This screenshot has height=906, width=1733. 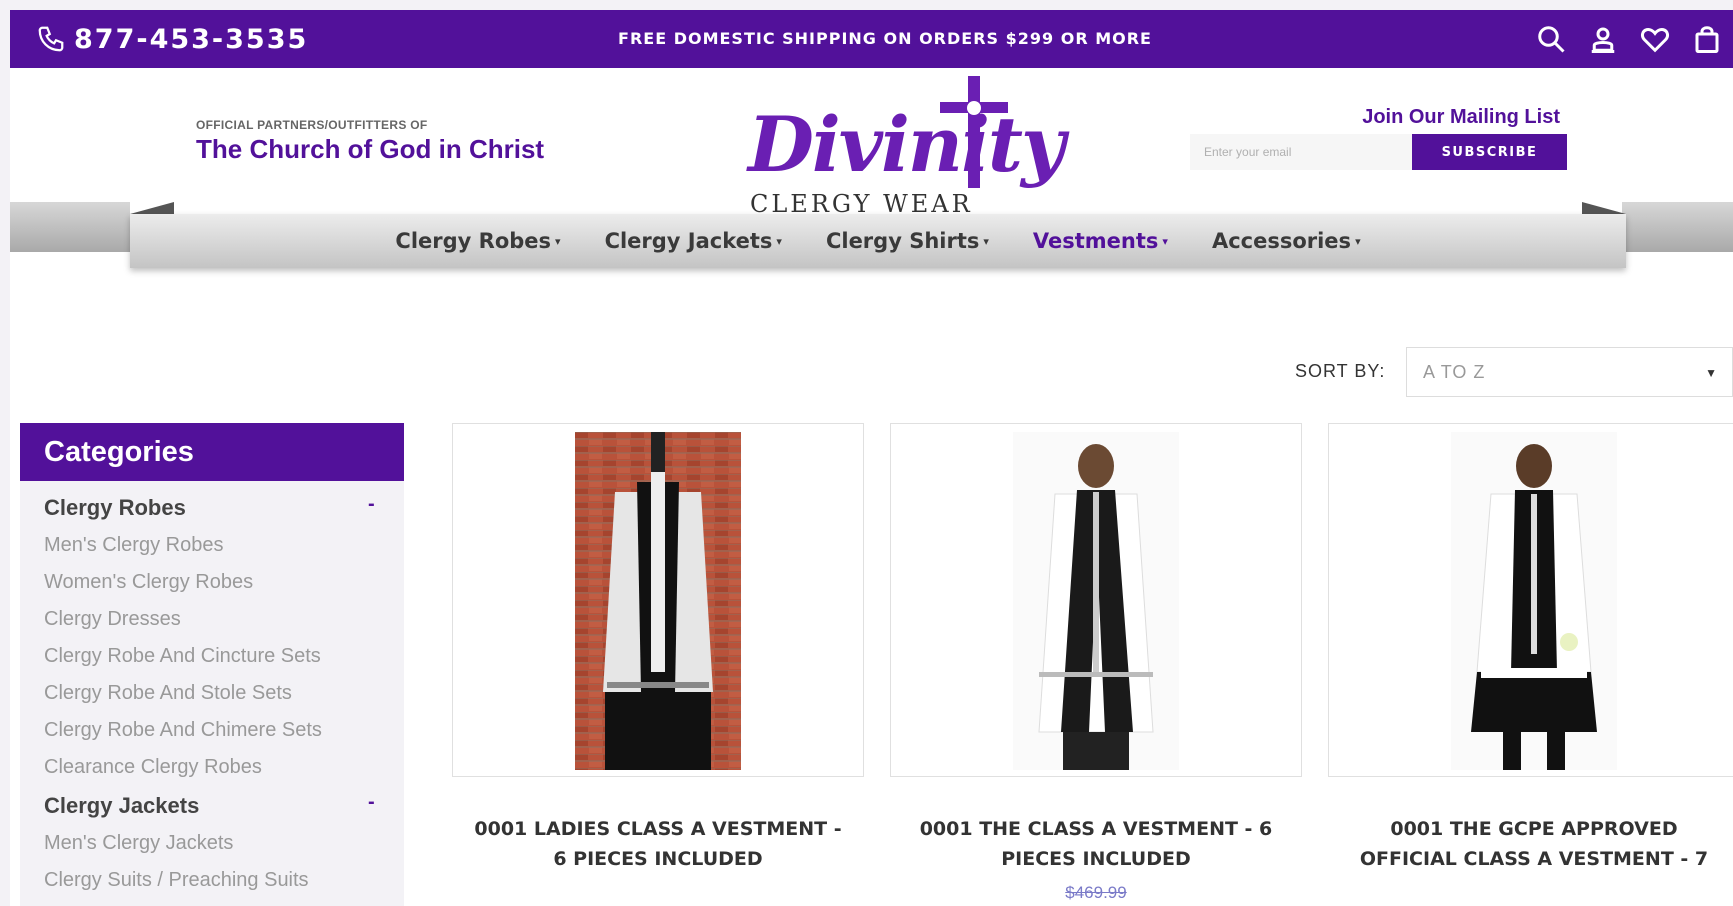 I want to click on top-icons, so click(x=1629, y=39).